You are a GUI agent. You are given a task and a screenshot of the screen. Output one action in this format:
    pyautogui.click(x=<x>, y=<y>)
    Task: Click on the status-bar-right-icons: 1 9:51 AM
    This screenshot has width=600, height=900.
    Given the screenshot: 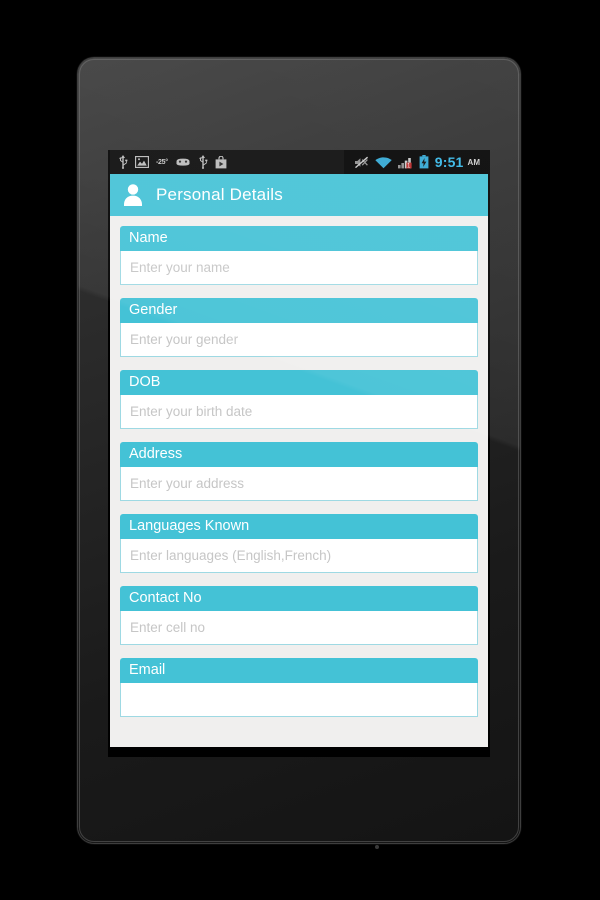 What is the action you would take?
    pyautogui.click(x=415, y=162)
    